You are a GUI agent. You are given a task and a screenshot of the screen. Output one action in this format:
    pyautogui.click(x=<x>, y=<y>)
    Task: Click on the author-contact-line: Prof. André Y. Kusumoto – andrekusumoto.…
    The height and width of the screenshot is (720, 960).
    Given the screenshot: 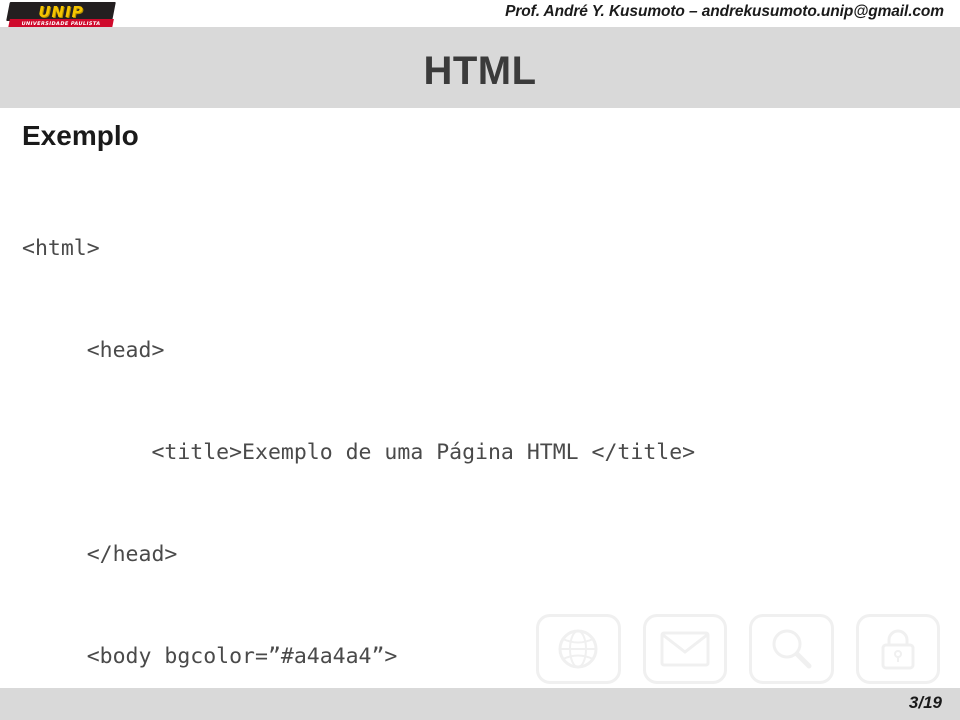 What is the action you would take?
    pyautogui.click(x=724, y=11)
    